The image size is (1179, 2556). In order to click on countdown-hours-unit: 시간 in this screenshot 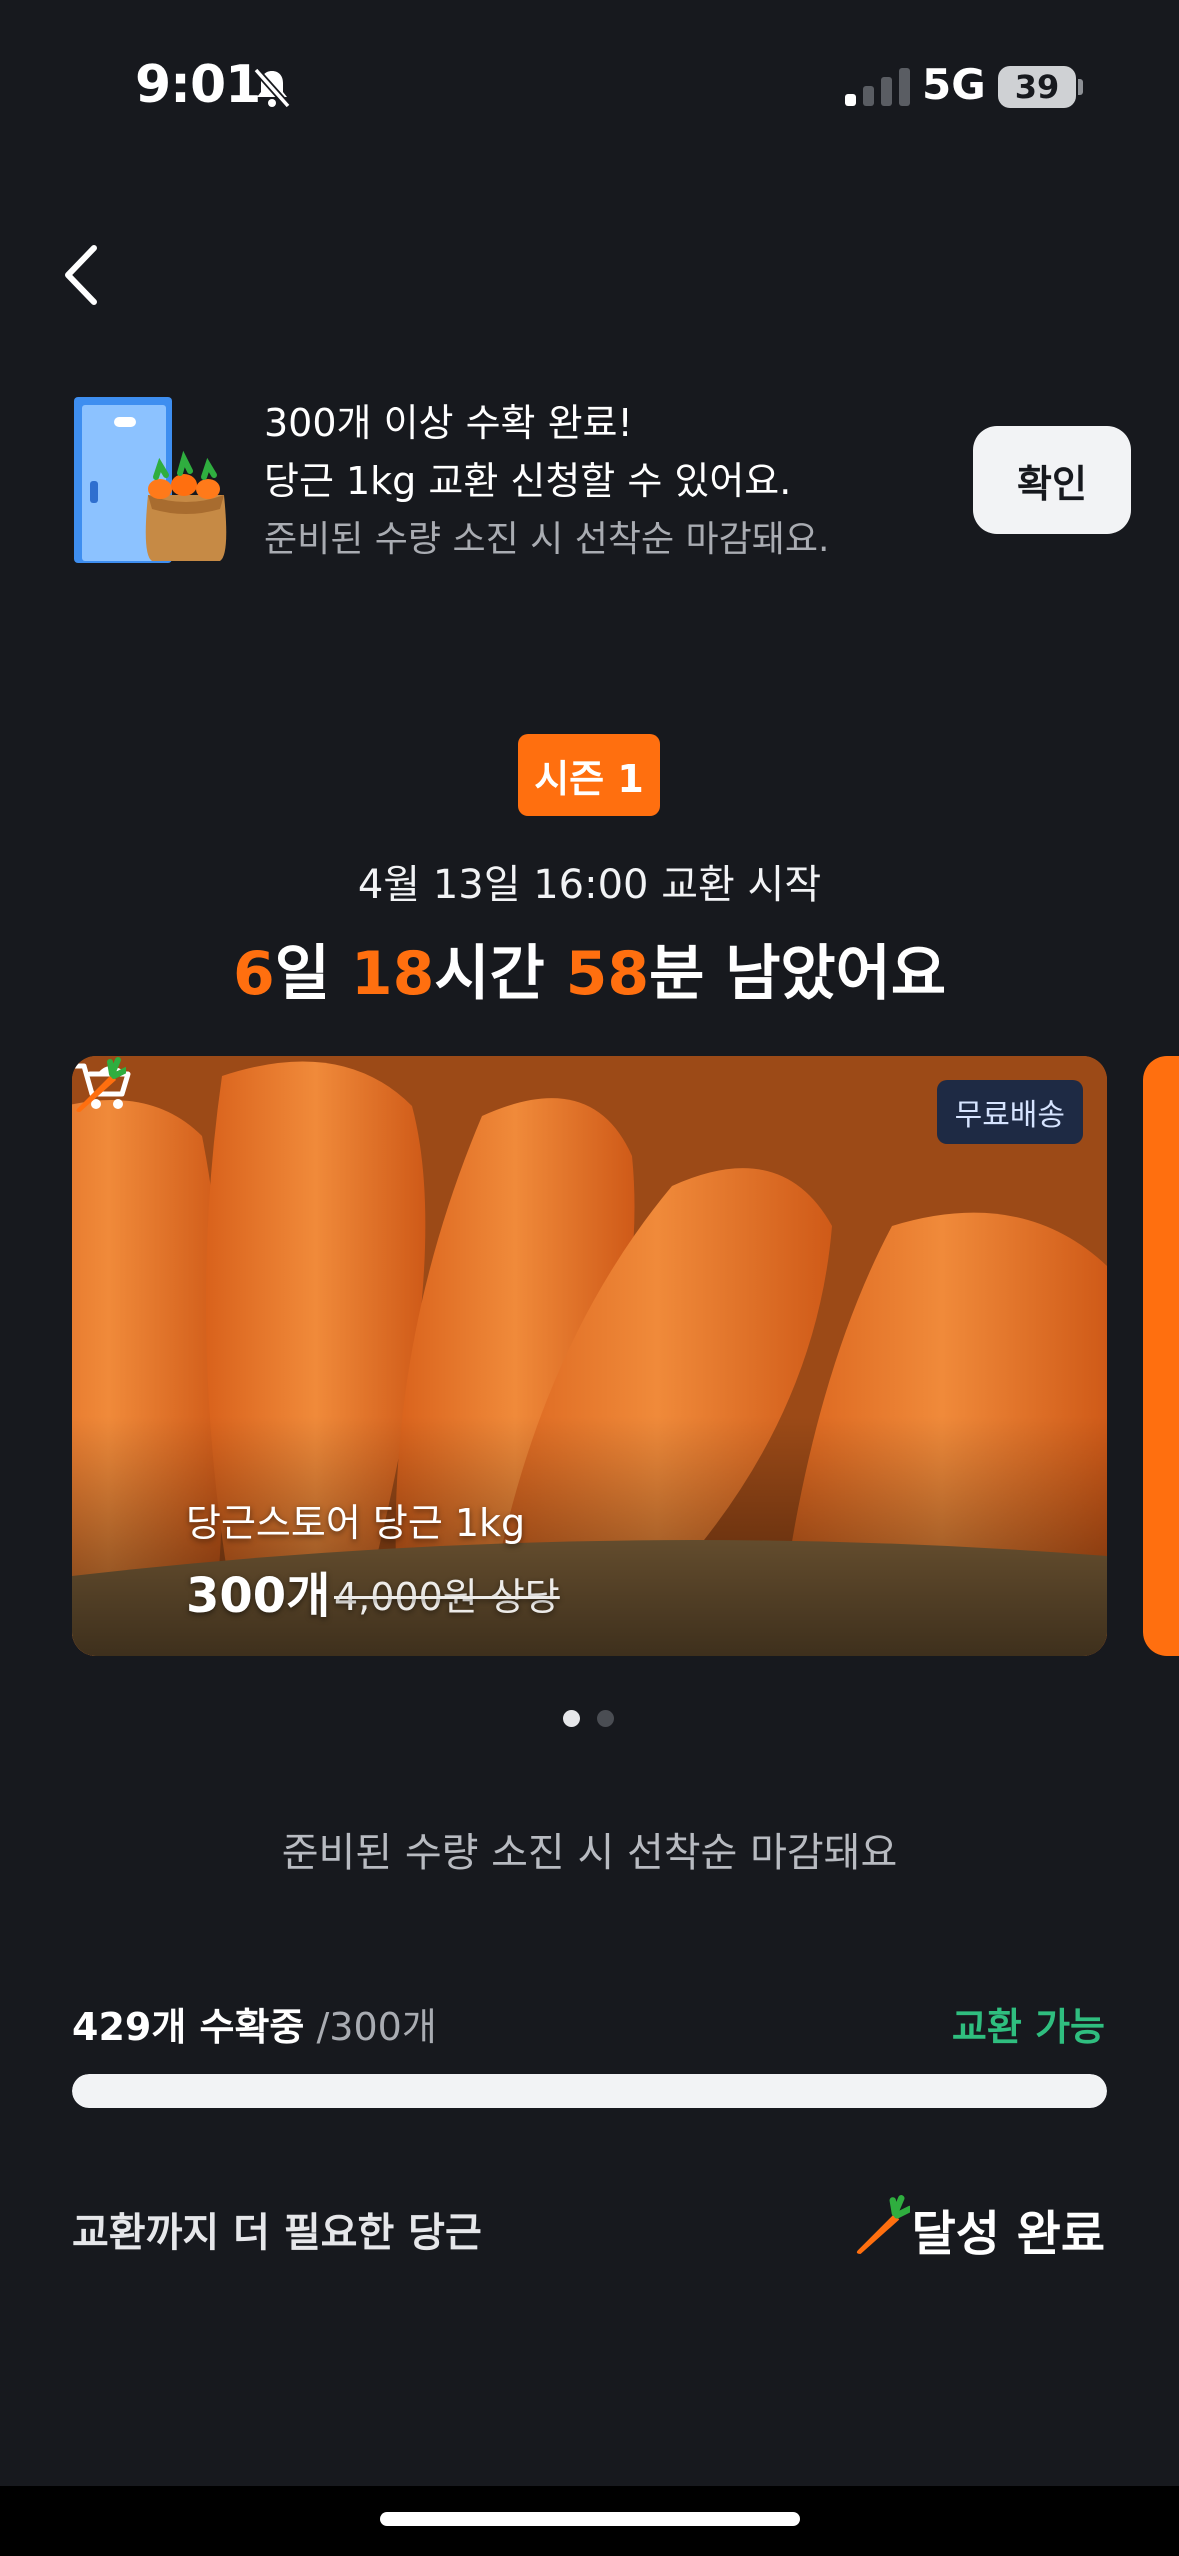, I will do `click(500, 974)`.